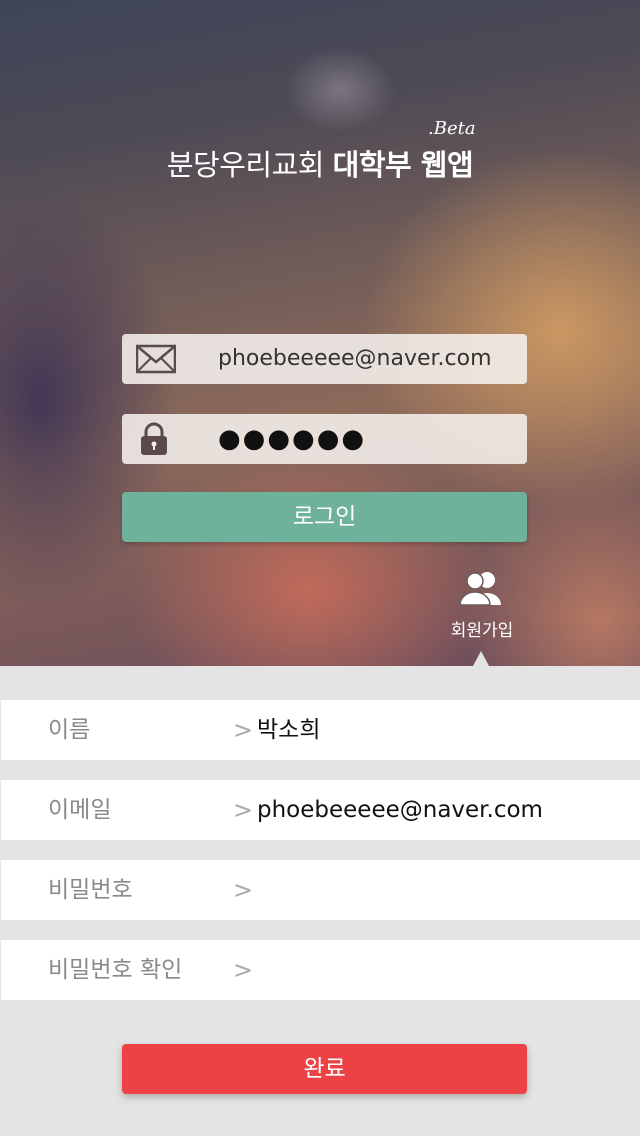  Describe the element at coordinates (156, 439) in the screenshot. I see `lock-icon` at that location.